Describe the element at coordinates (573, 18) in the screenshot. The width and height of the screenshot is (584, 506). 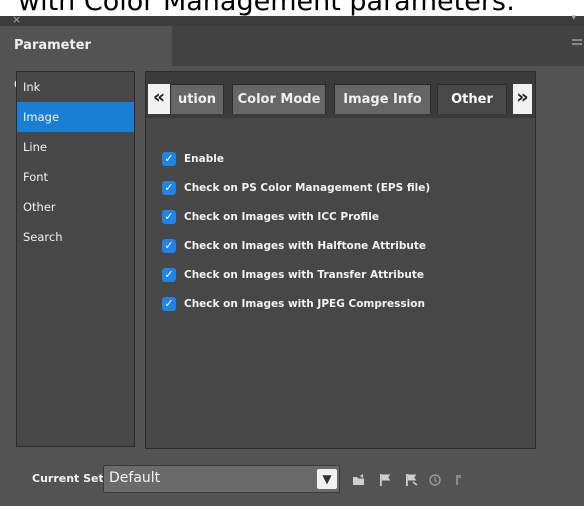
I see `collapse-icon: ▾` at that location.